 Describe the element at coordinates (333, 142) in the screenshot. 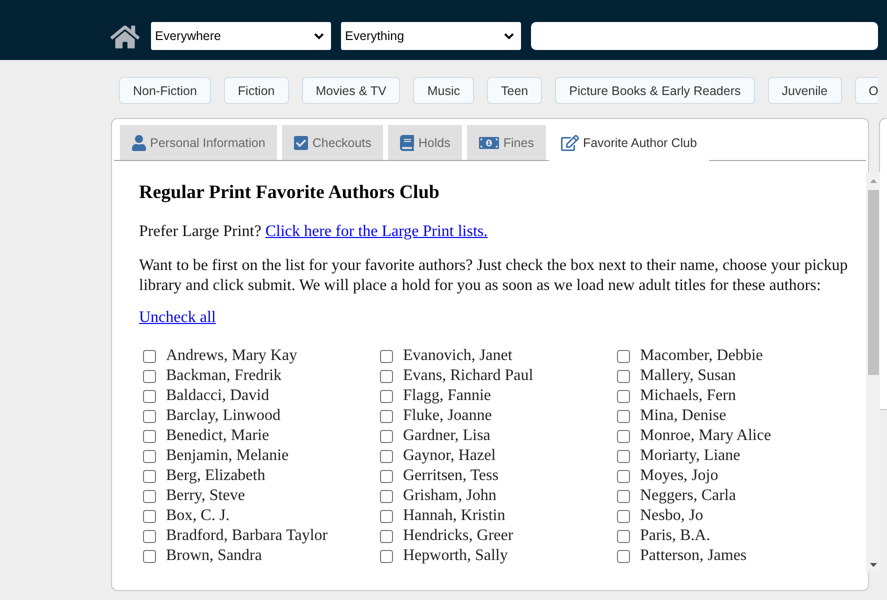

I see `tab: Checkouts` at that location.